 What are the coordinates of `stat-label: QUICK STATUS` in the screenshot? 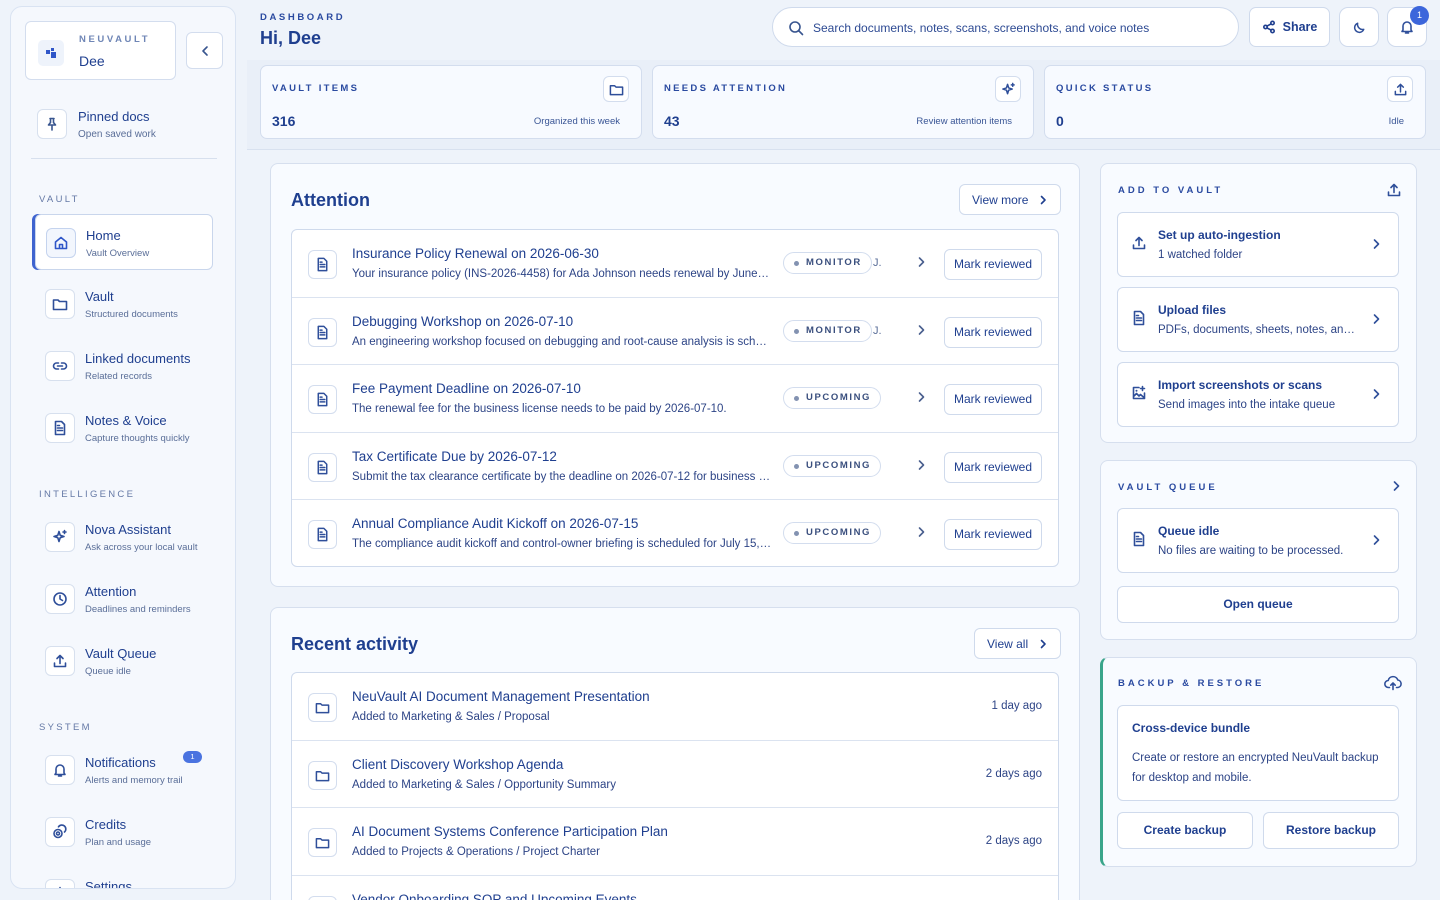 It's located at (1105, 88).